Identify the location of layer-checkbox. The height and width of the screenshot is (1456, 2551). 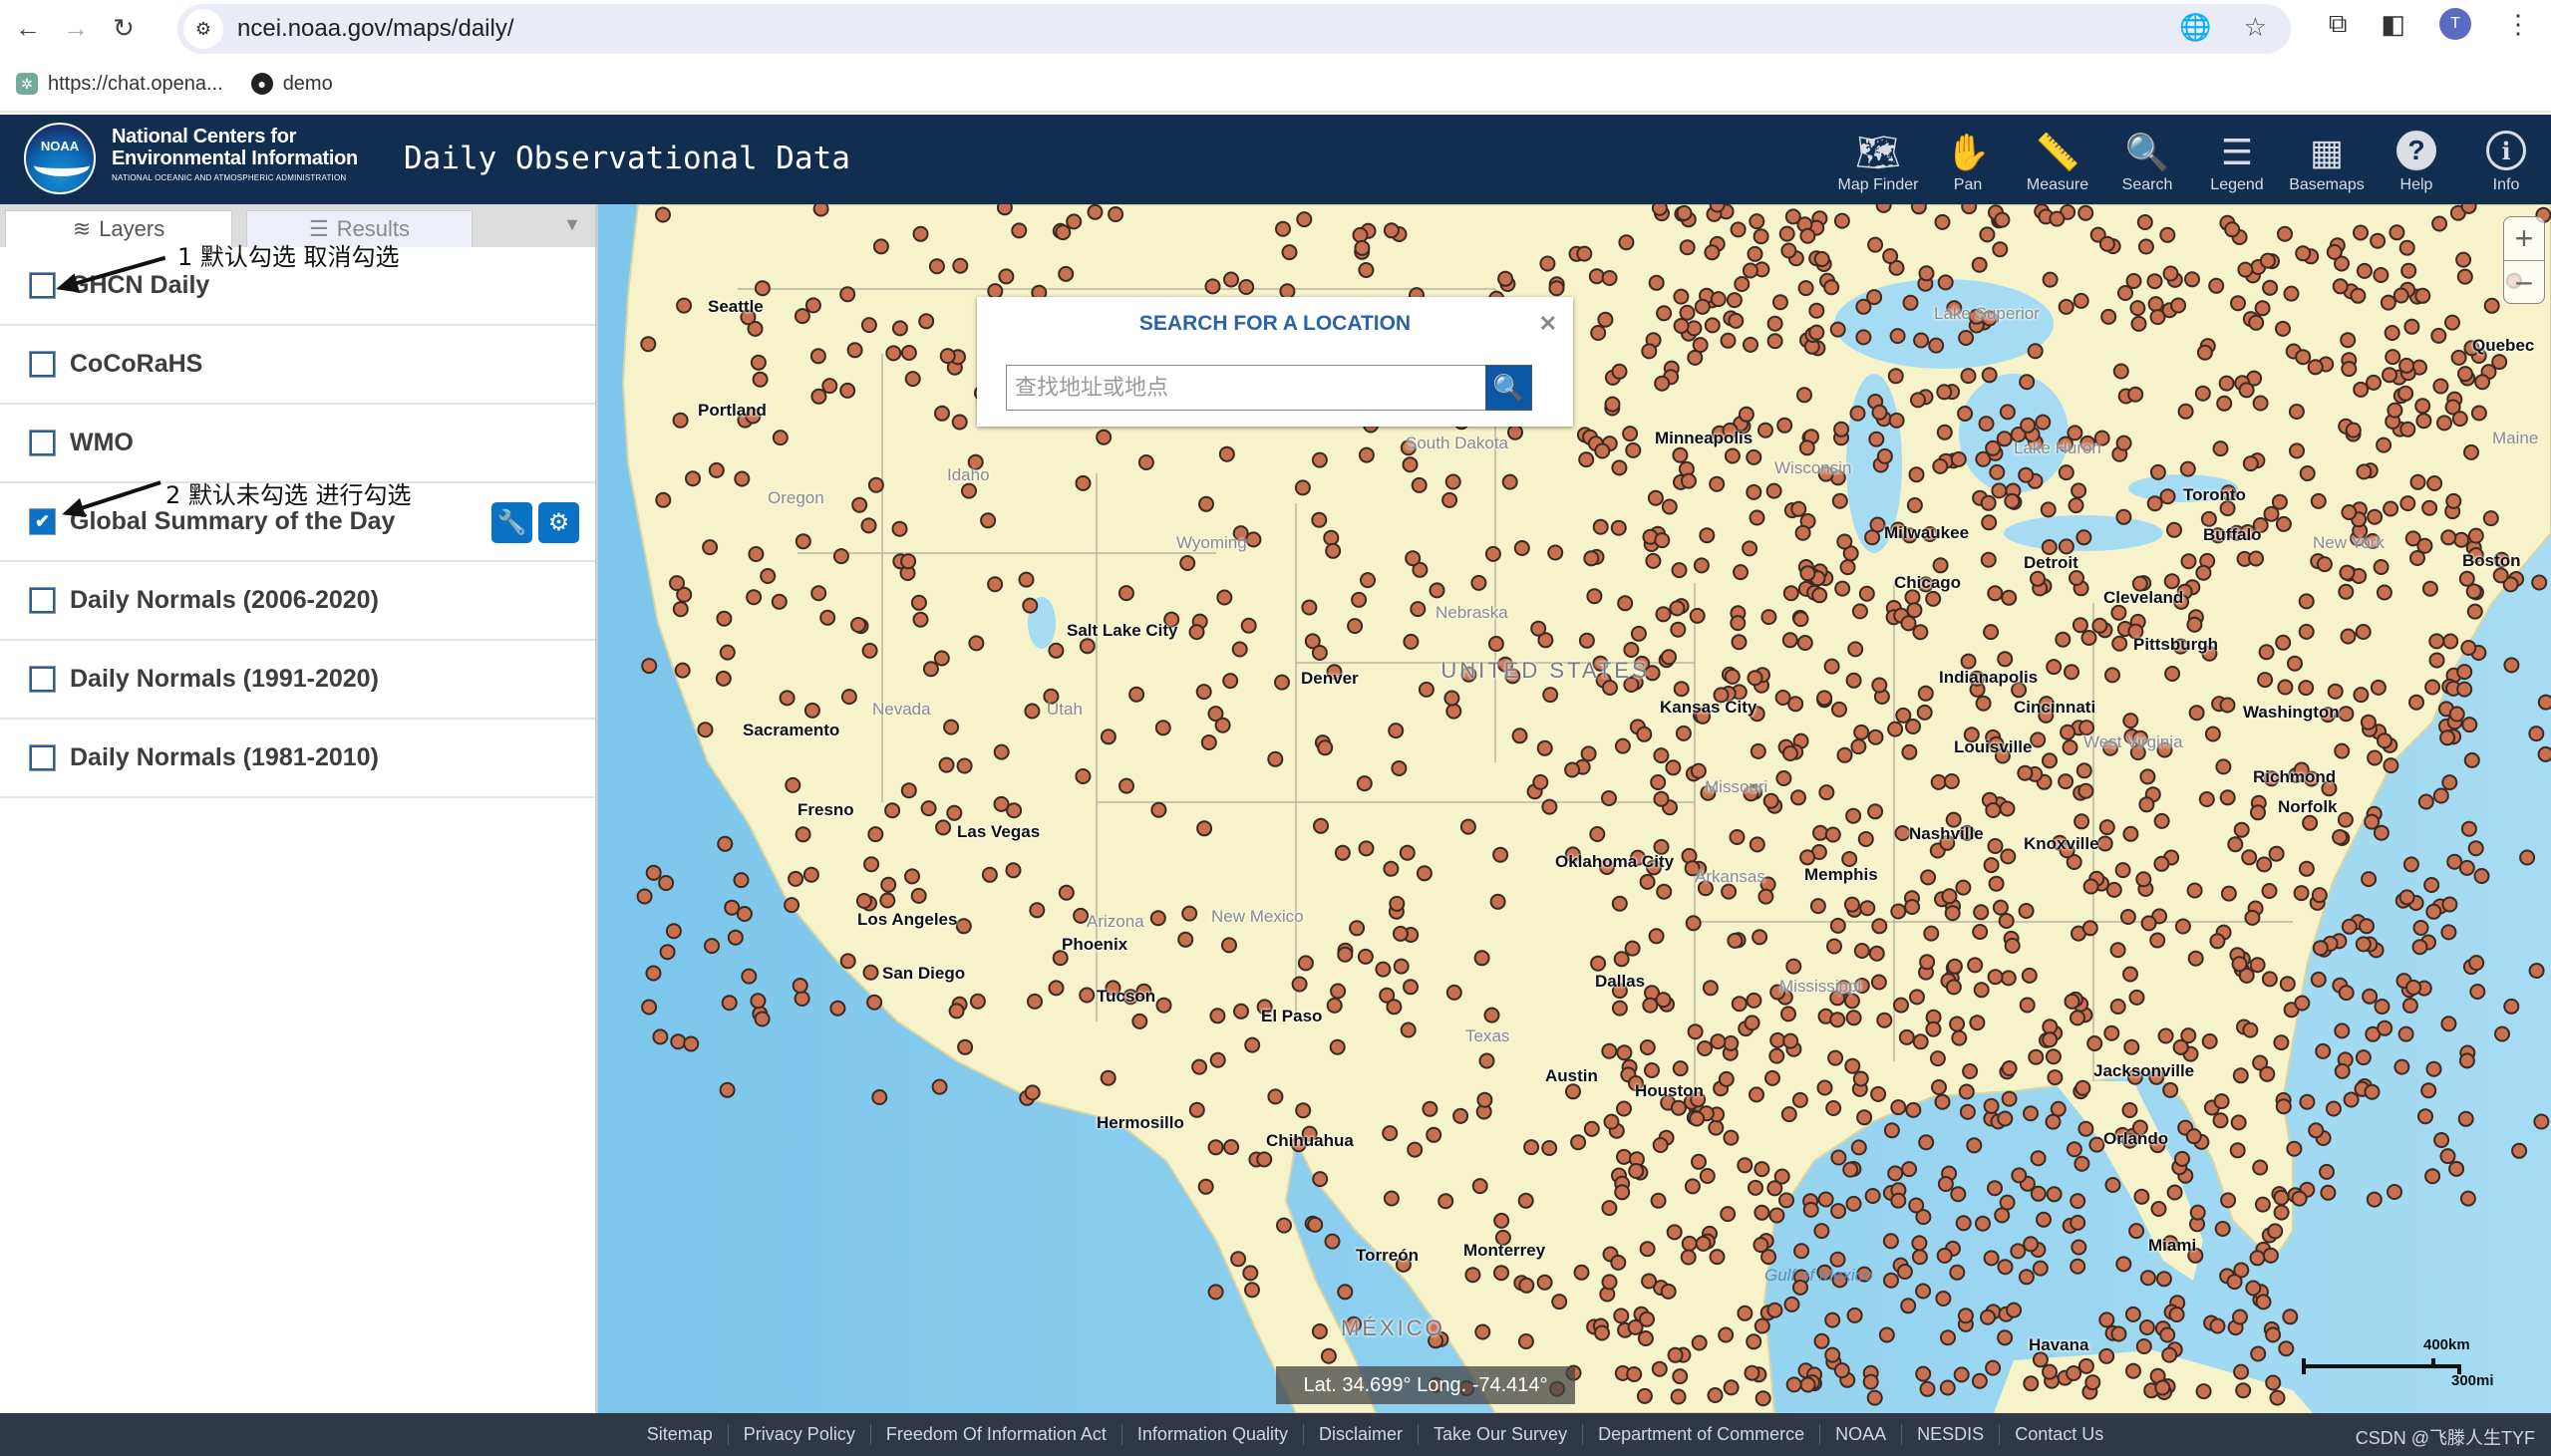
(42, 364).